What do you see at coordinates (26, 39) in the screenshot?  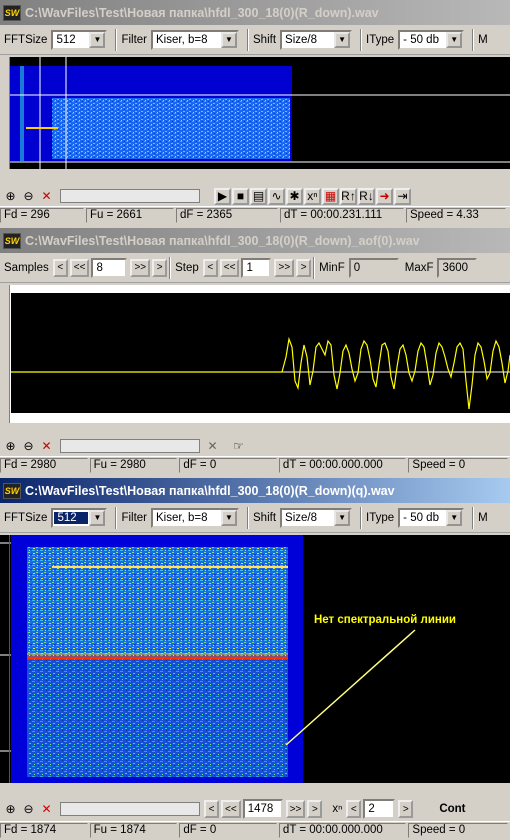 I see `fftsize-label: FFTSize` at bounding box center [26, 39].